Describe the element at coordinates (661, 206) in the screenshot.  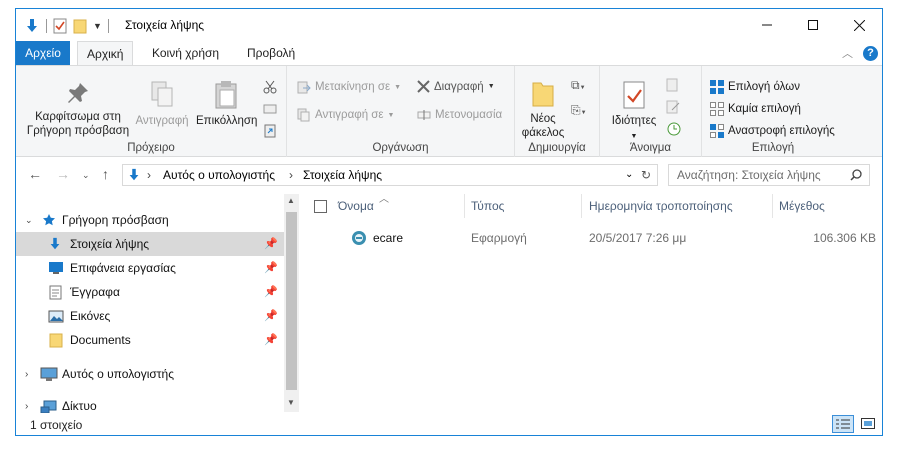
I see `column-header-date: Ημερομηνία τροποποίησης` at that location.